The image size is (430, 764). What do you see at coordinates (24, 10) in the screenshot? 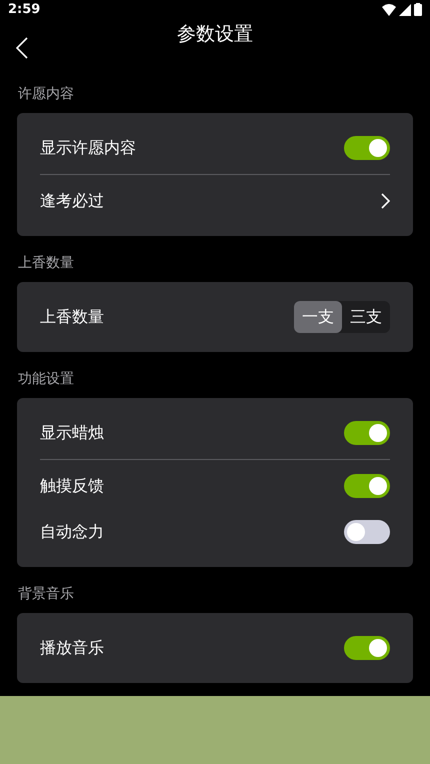
I see `status-time: 2:59` at bounding box center [24, 10].